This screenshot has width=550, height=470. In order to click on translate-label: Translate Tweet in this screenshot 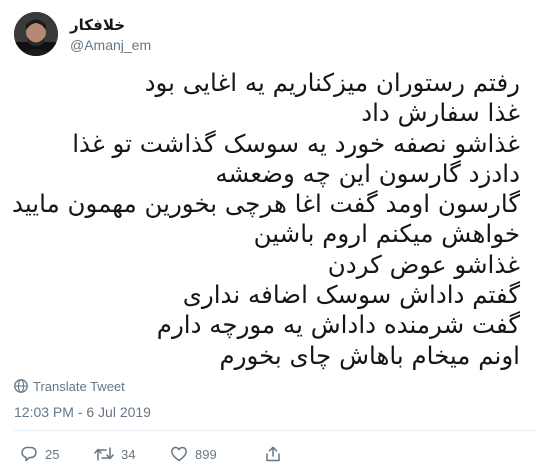, I will do `click(79, 386)`.